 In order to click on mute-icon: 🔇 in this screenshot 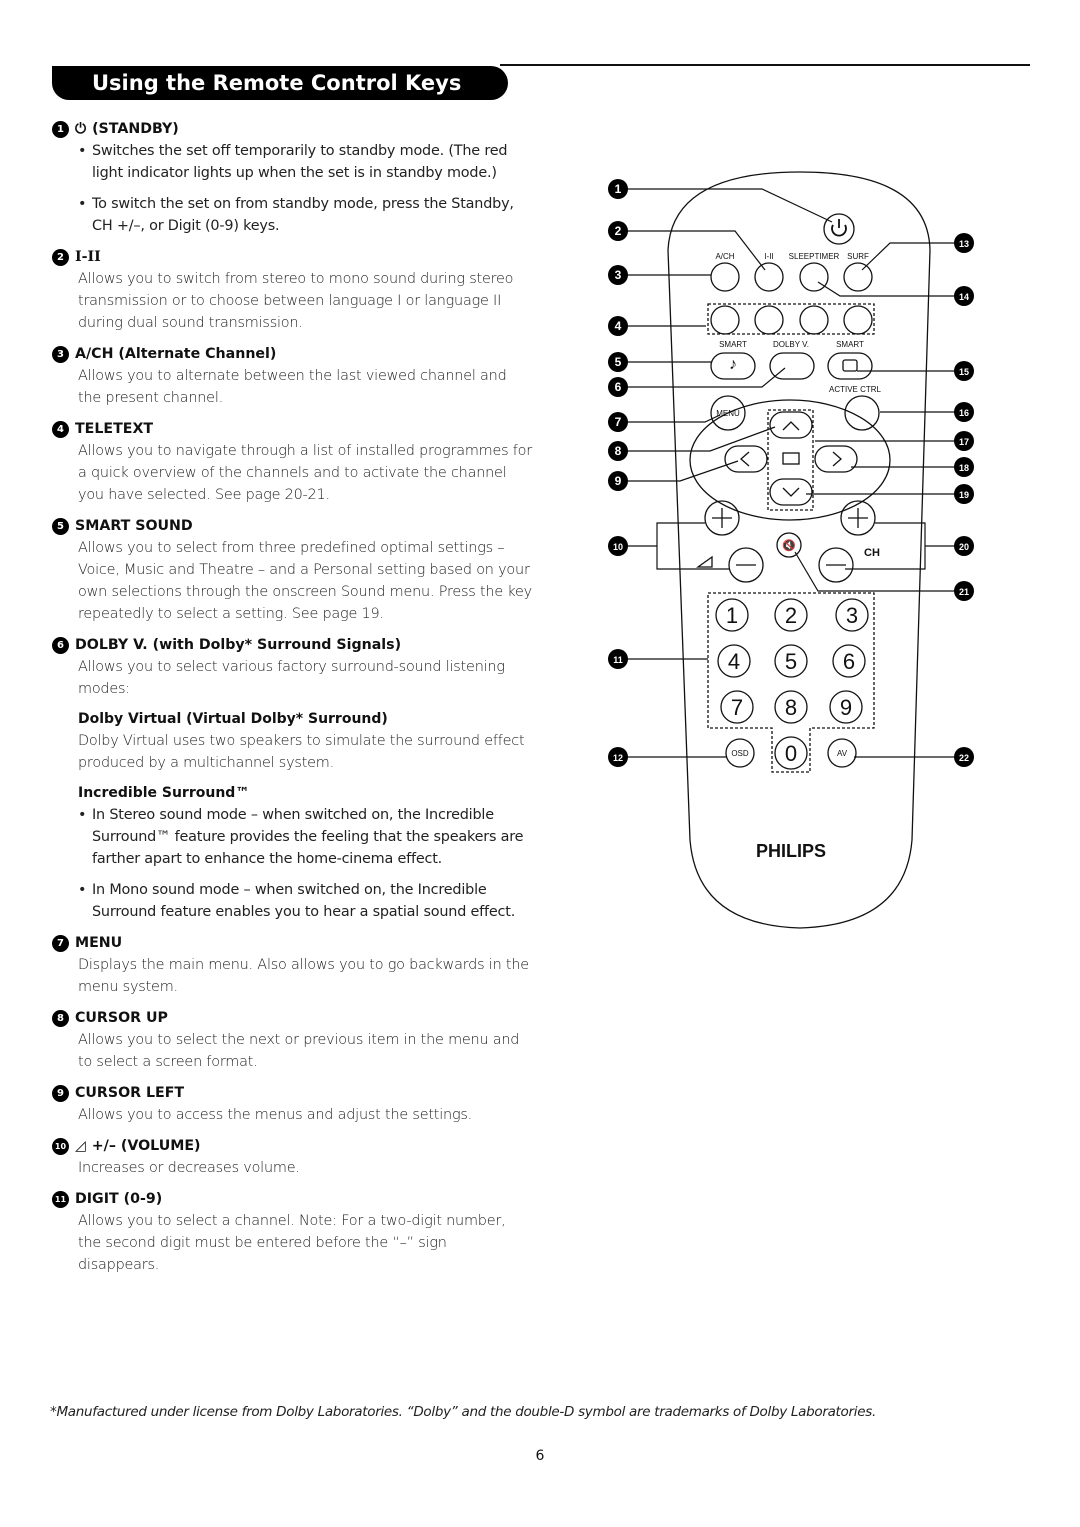, I will do `click(789, 545)`.